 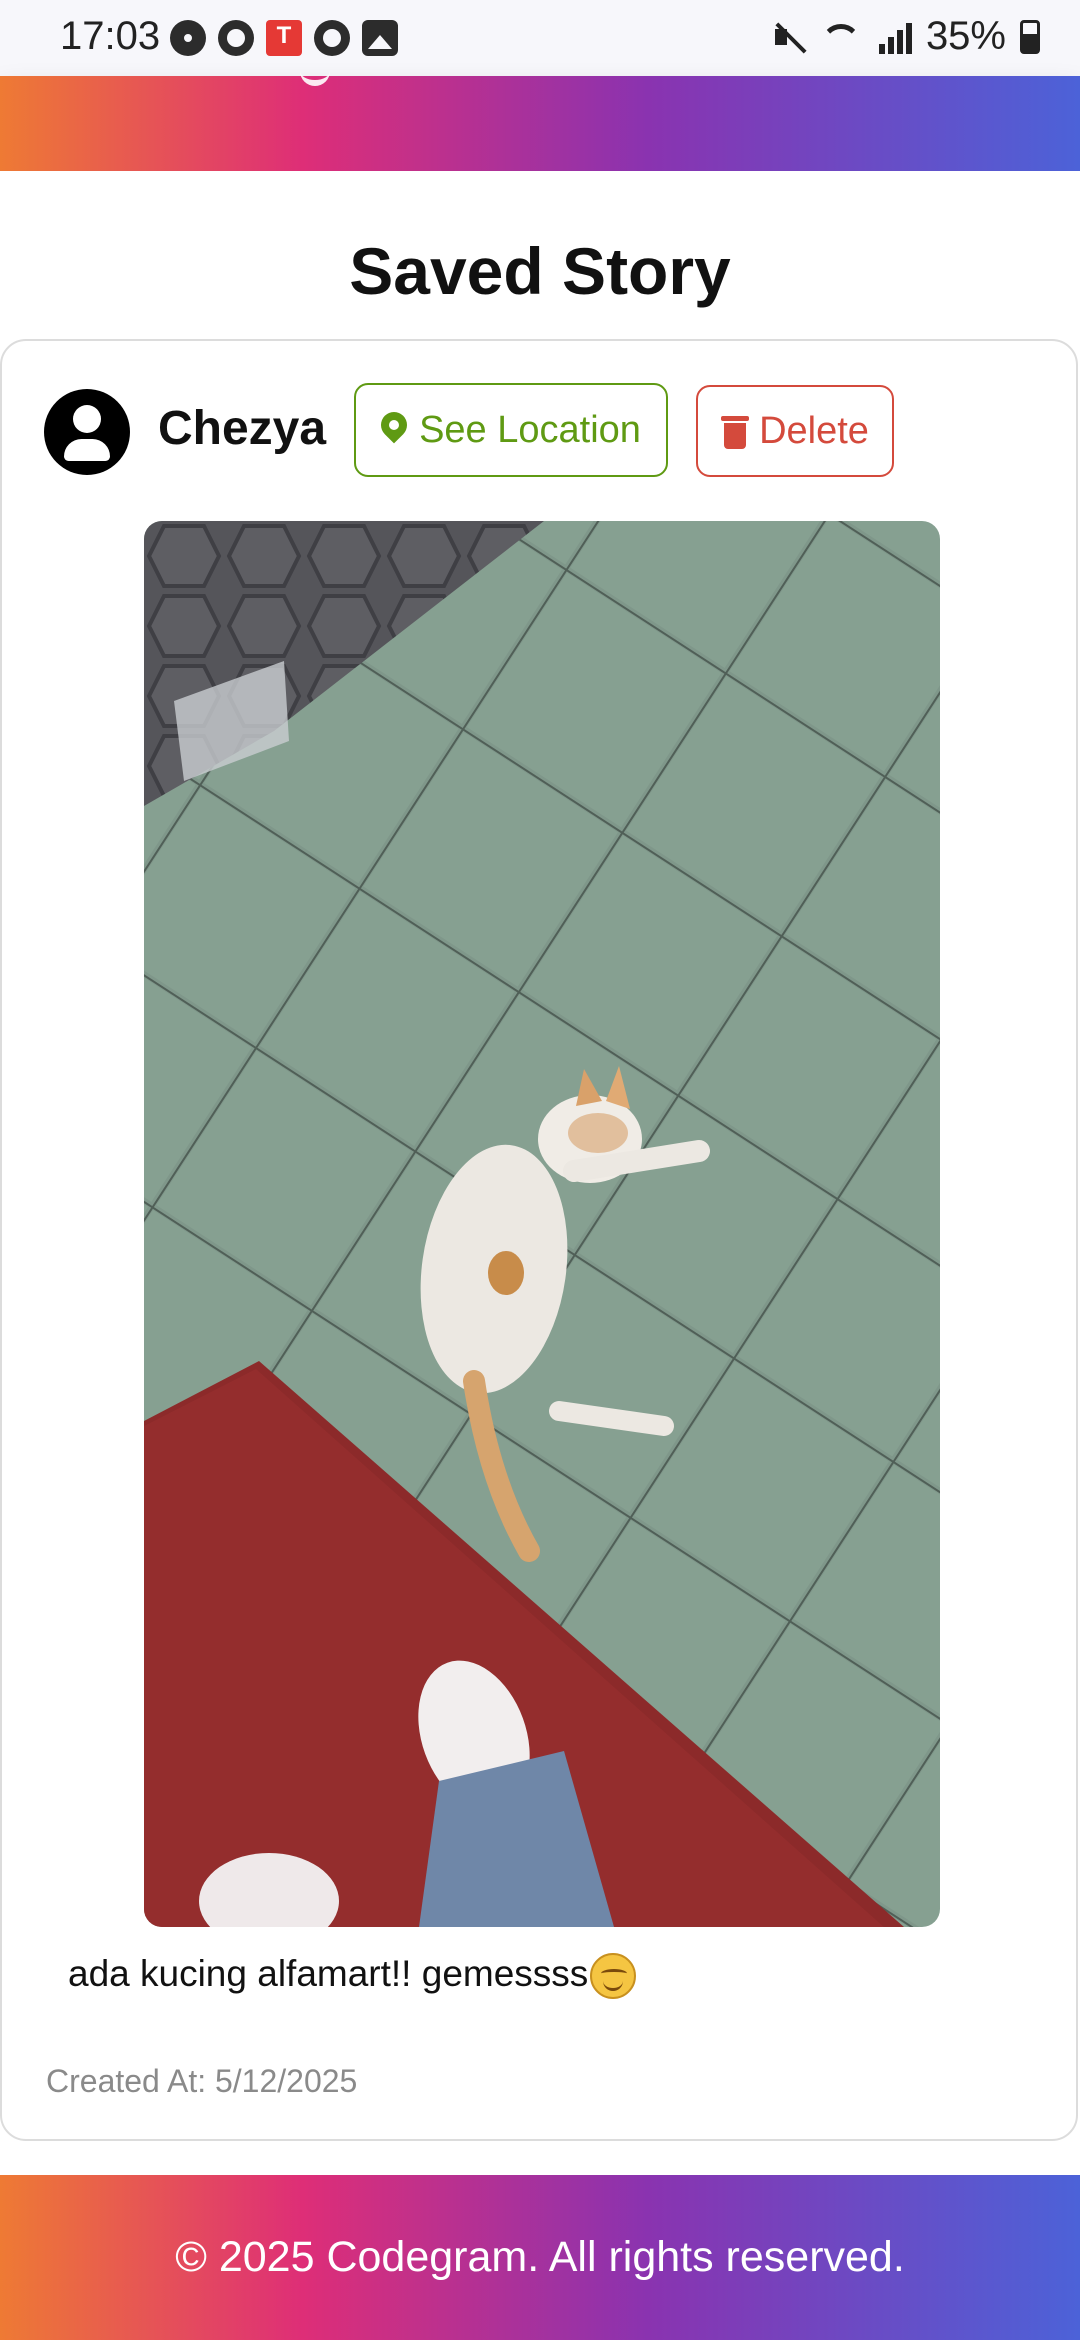 What do you see at coordinates (315, 71) in the screenshot?
I see `header-logo-fragment` at bounding box center [315, 71].